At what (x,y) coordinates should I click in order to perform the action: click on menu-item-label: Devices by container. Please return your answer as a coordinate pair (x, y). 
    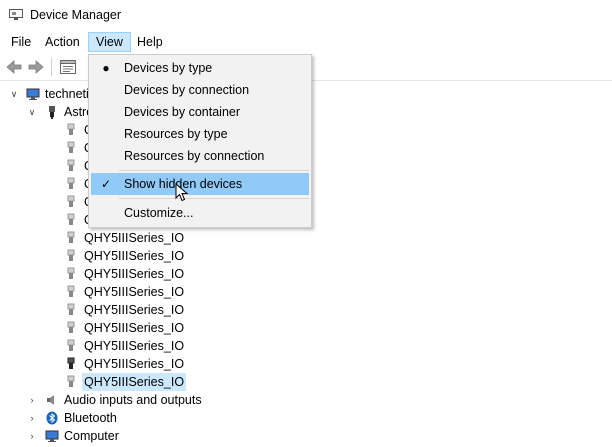
    Looking at the image, I should click on (182, 112).